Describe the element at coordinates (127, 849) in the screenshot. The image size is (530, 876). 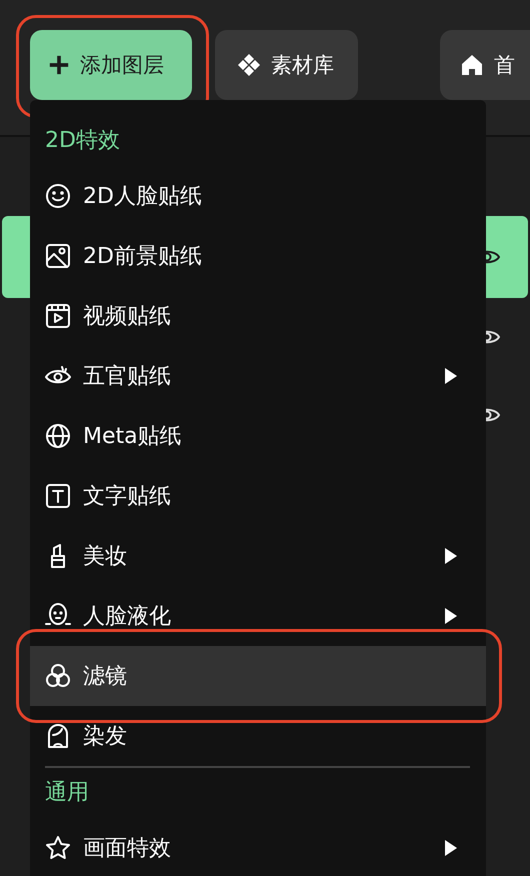
I see `menu-item-label: 画面特效` at that location.